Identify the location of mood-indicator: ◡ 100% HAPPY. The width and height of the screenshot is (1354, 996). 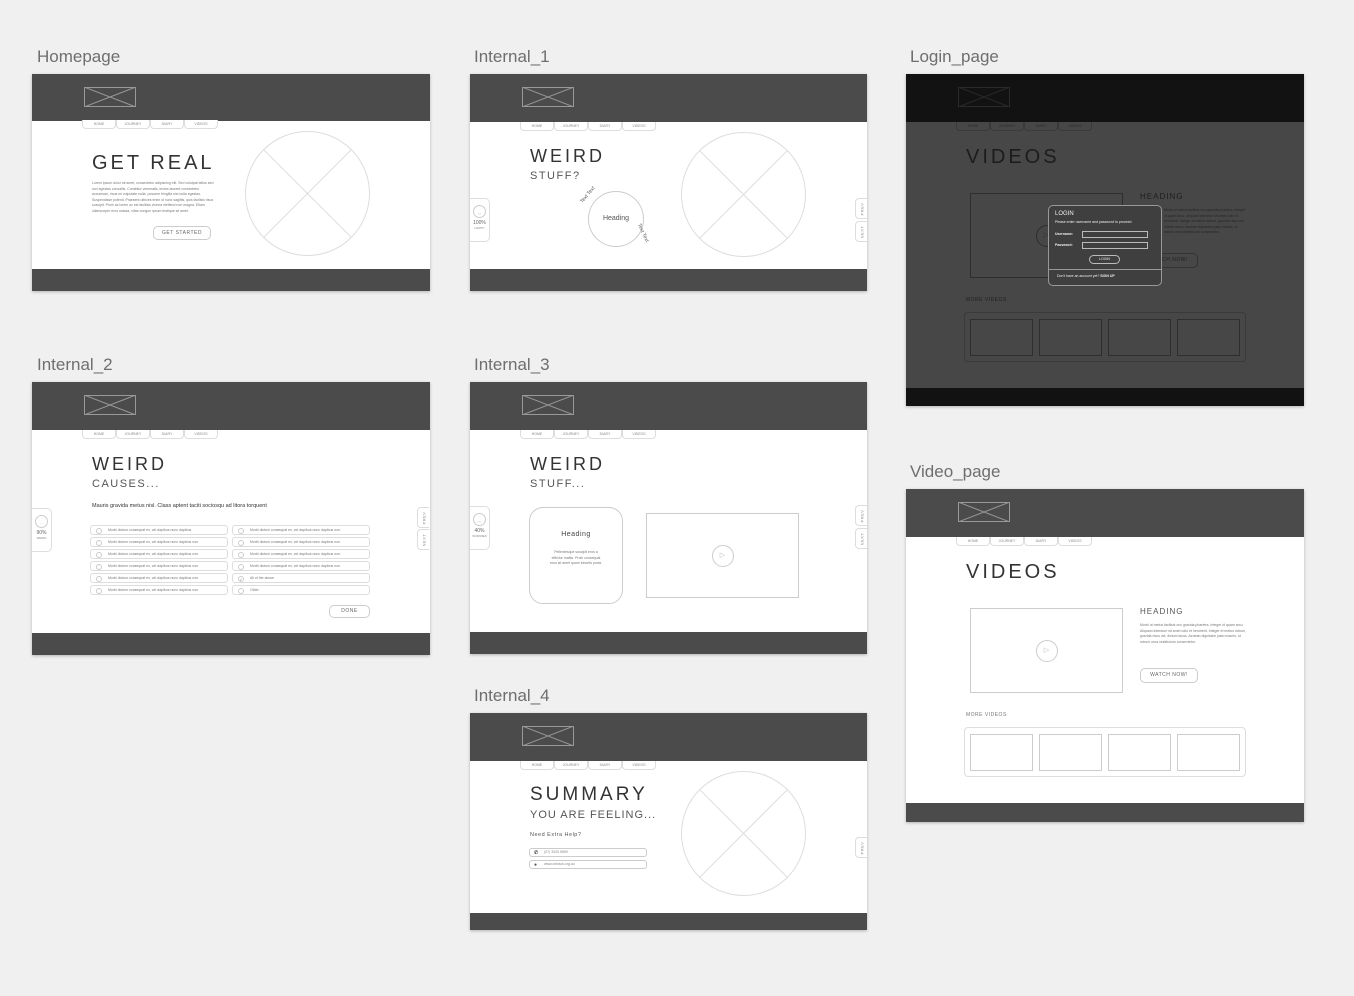
(480, 220).